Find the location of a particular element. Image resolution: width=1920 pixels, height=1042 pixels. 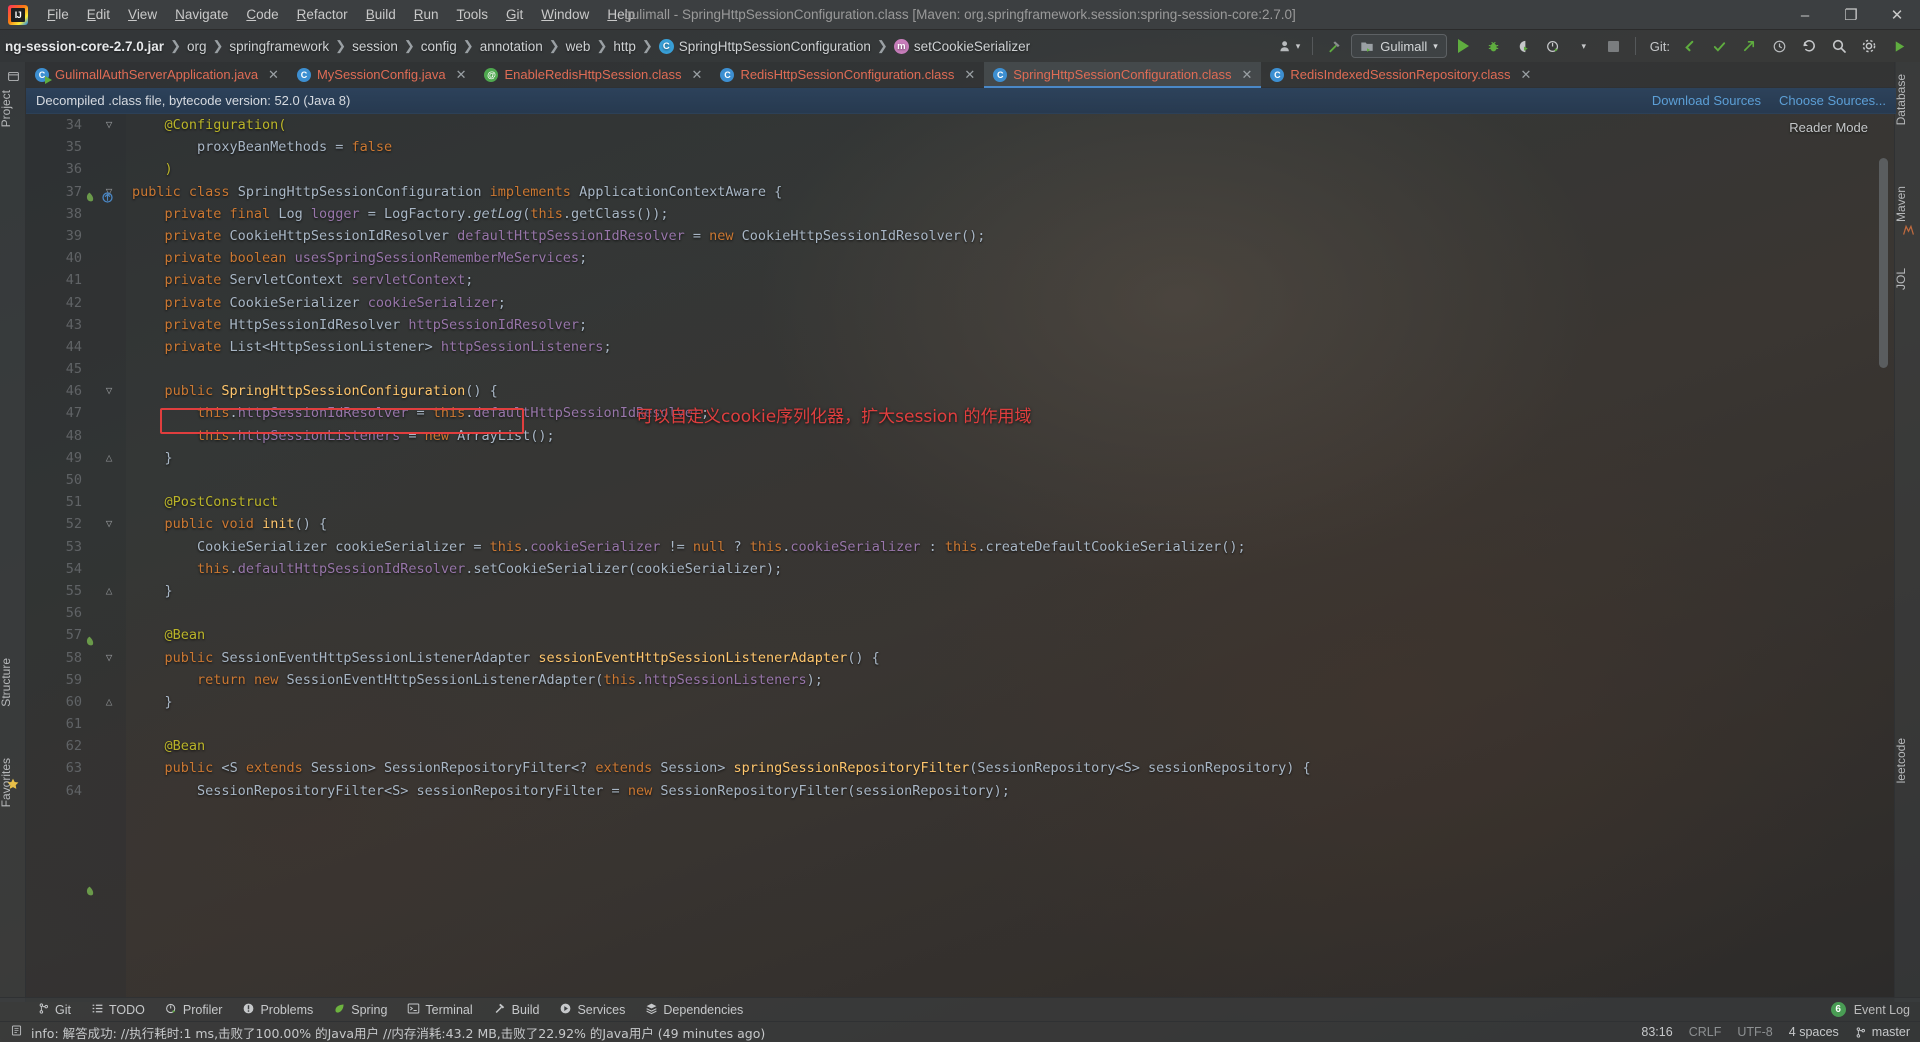

bottom-tab-git: Git is located at coordinates (54, 1010).